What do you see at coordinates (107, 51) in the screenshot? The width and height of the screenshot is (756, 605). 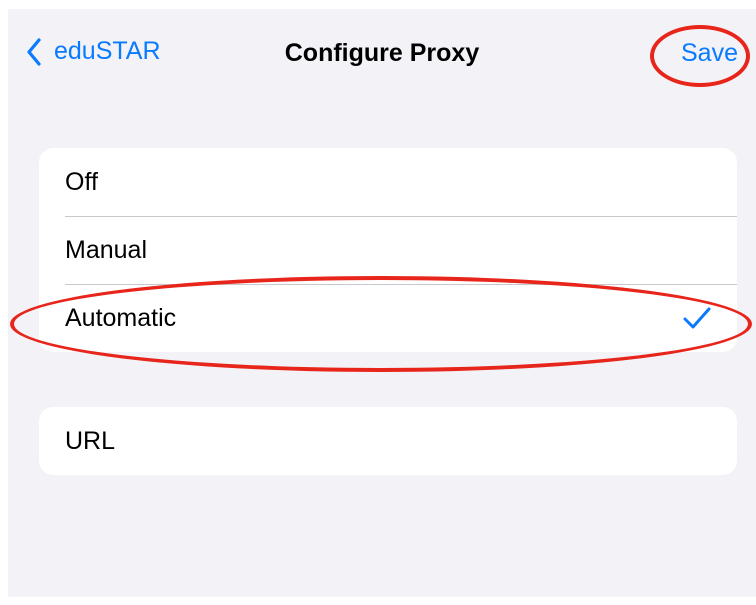 I see `back-button-label: eduSTAR` at bounding box center [107, 51].